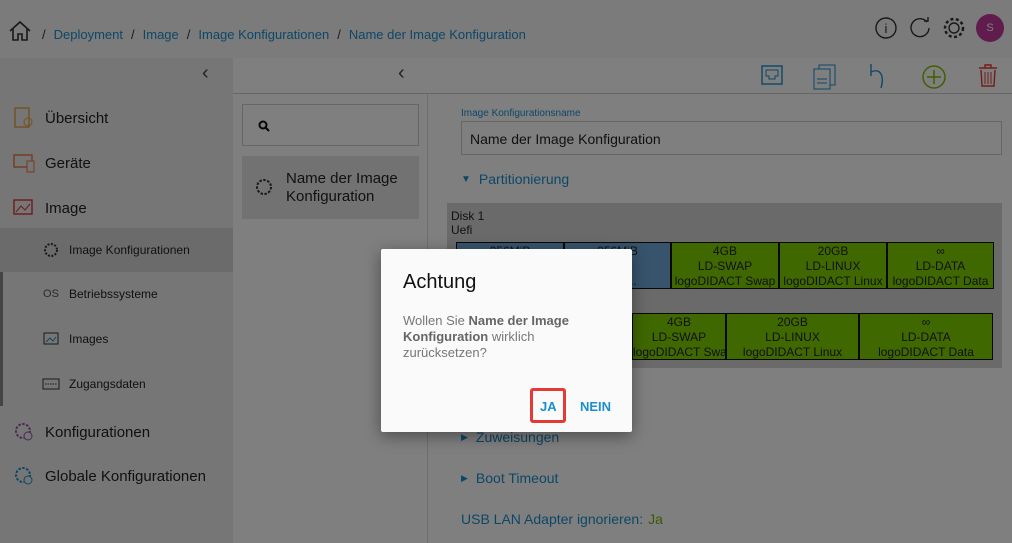  I want to click on yes-button: JA, so click(548, 406).